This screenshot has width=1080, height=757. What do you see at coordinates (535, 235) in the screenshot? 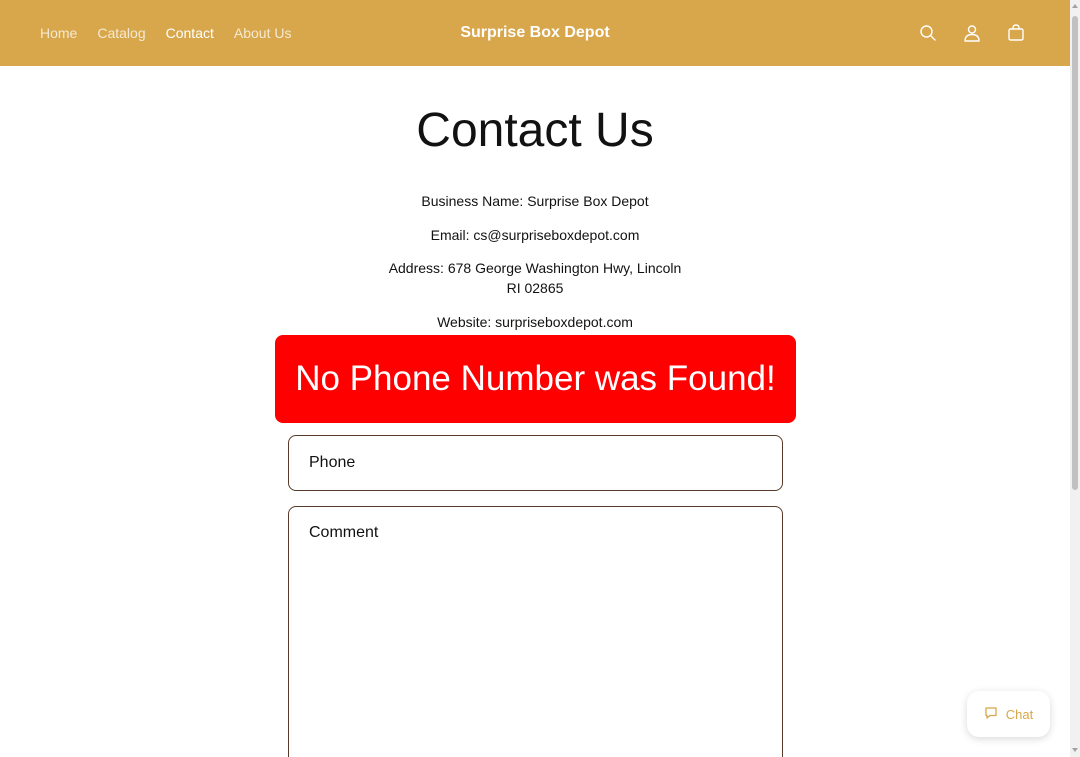
I see `email-text: Email: cs@surpriseboxdepot.com` at bounding box center [535, 235].